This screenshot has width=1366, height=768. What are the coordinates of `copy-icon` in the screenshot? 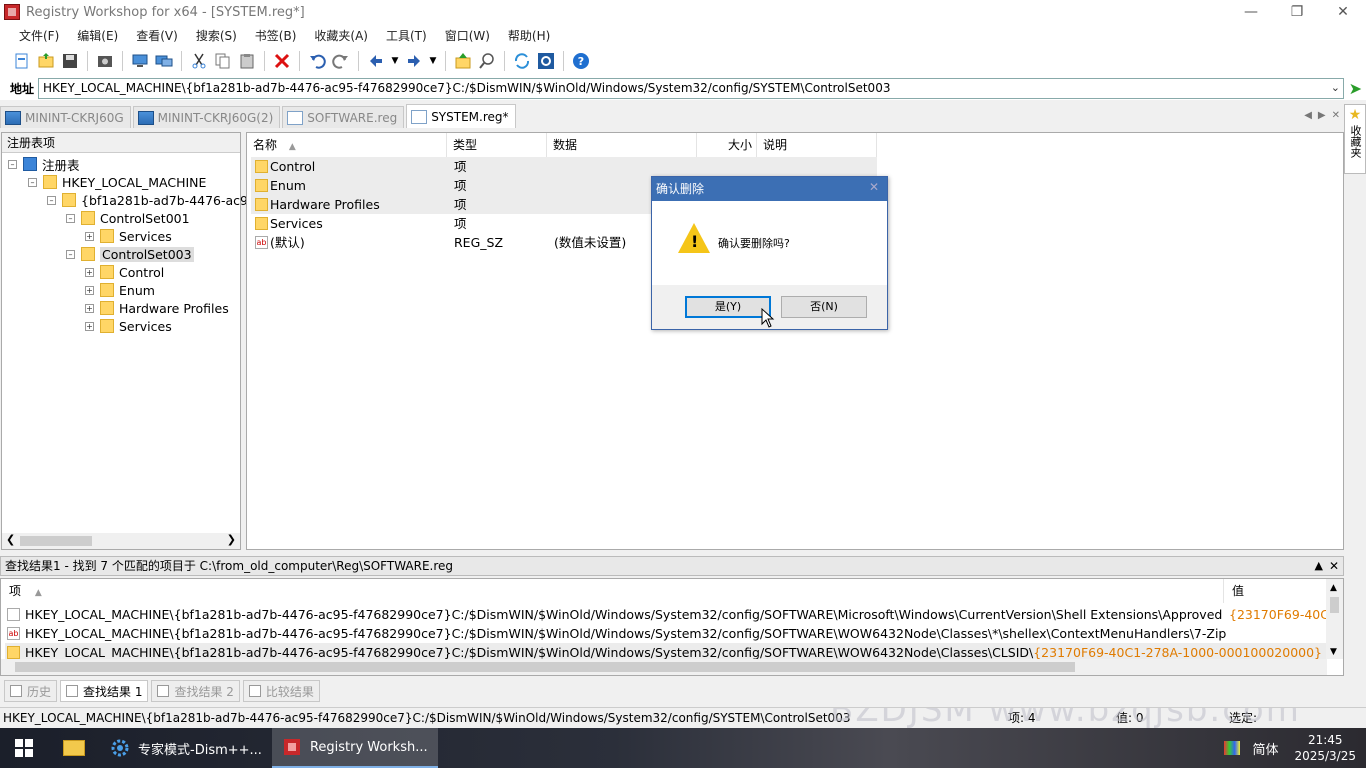 It's located at (223, 61).